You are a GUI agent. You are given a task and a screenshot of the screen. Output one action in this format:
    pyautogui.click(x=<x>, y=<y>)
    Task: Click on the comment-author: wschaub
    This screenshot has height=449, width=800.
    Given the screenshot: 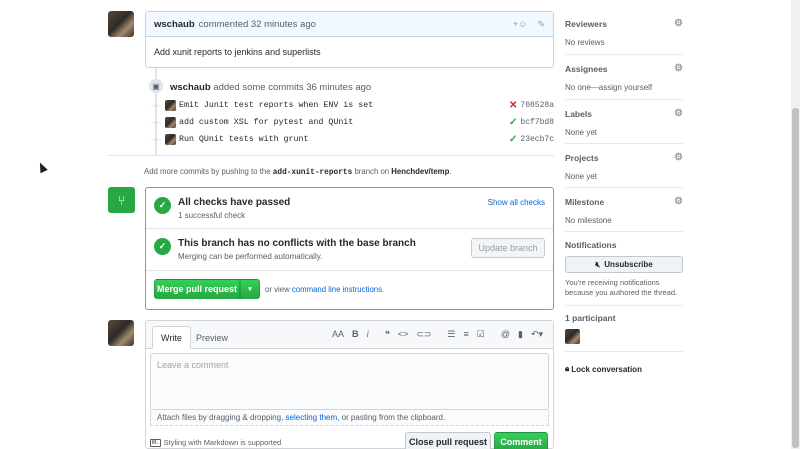 What is the action you would take?
    pyautogui.click(x=174, y=24)
    